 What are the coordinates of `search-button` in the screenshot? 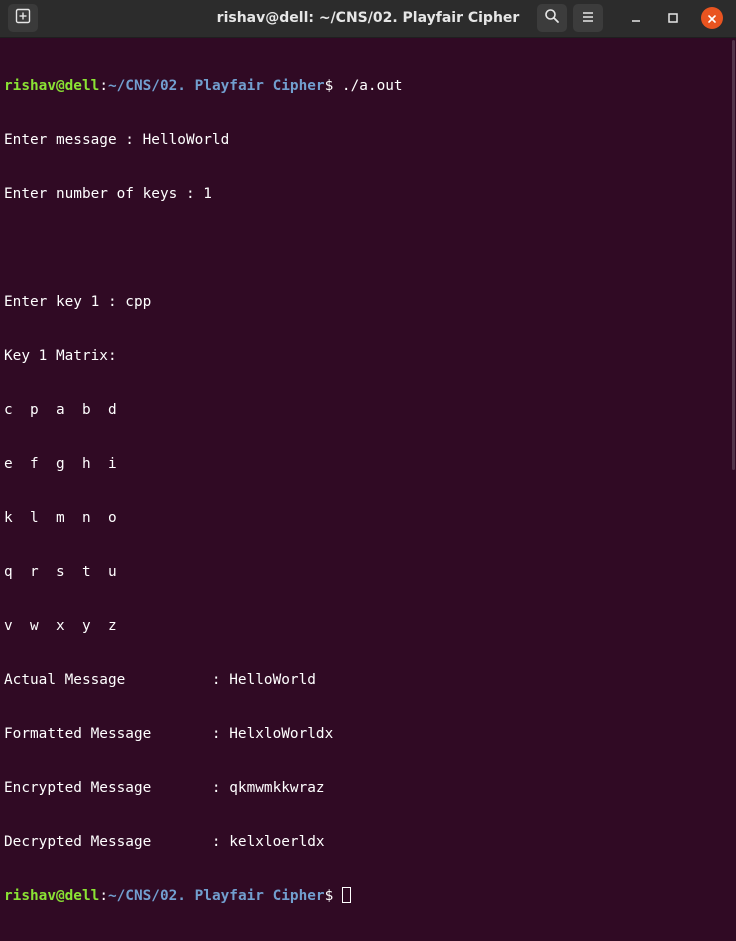 It's located at (552, 18).